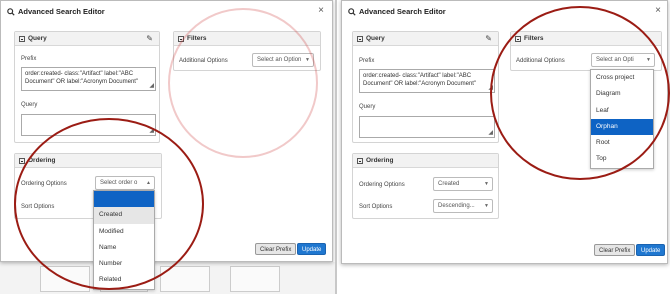 Image resolution: width=670 pixels, height=294 pixels. Describe the element at coordinates (124, 199) in the screenshot. I see `dropdown-item-blank` at that location.